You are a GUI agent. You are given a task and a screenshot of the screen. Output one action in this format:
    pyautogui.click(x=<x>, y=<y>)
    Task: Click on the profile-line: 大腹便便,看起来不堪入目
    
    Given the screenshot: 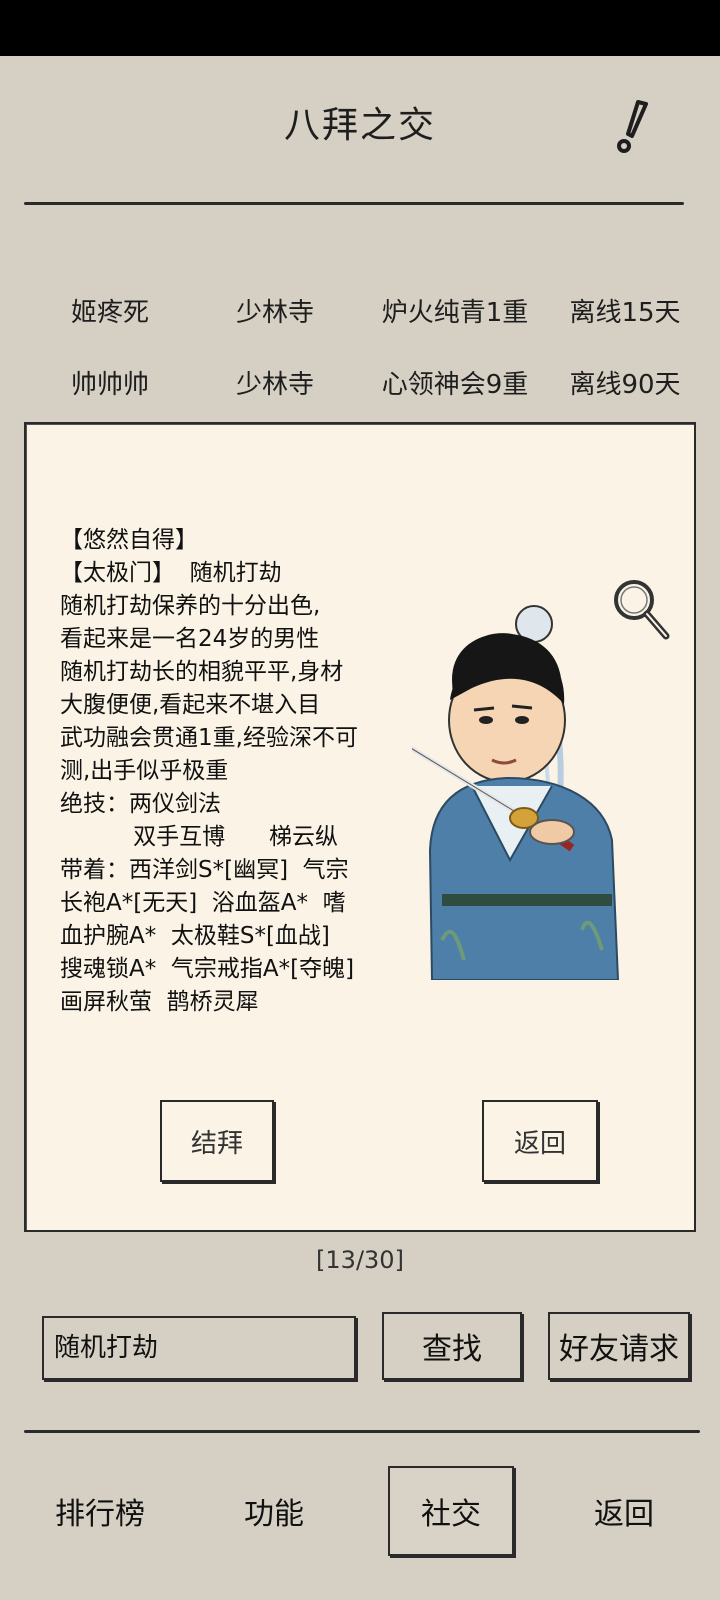 What is the action you would take?
    pyautogui.click(x=190, y=705)
    